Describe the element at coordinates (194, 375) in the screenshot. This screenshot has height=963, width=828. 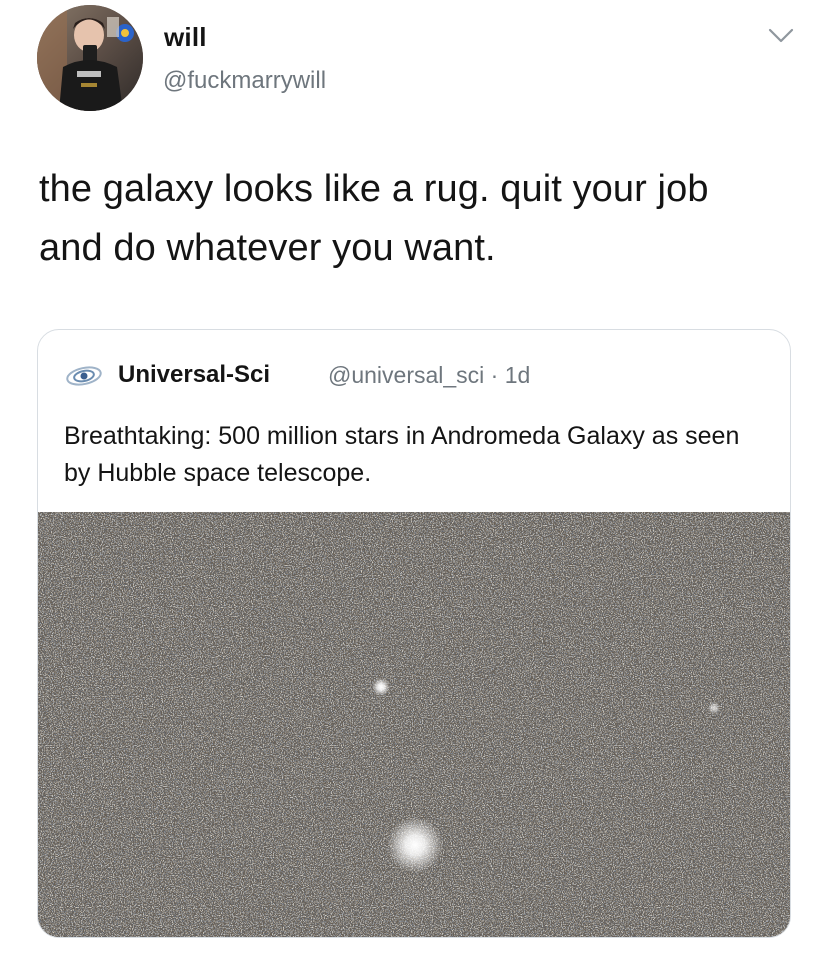
I see `quoted-author-name: Universal-Sci` at that location.